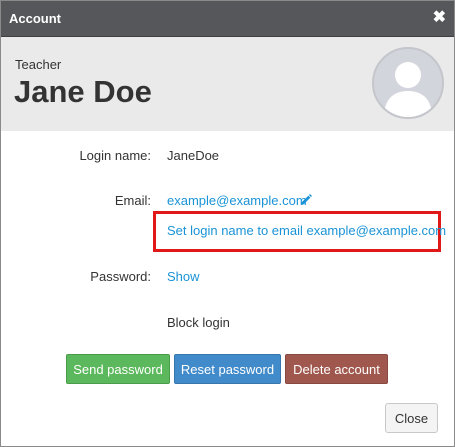 The height and width of the screenshot is (447, 455). Describe the element at coordinates (38, 64) in the screenshot. I see `user-role: Teacher` at that location.